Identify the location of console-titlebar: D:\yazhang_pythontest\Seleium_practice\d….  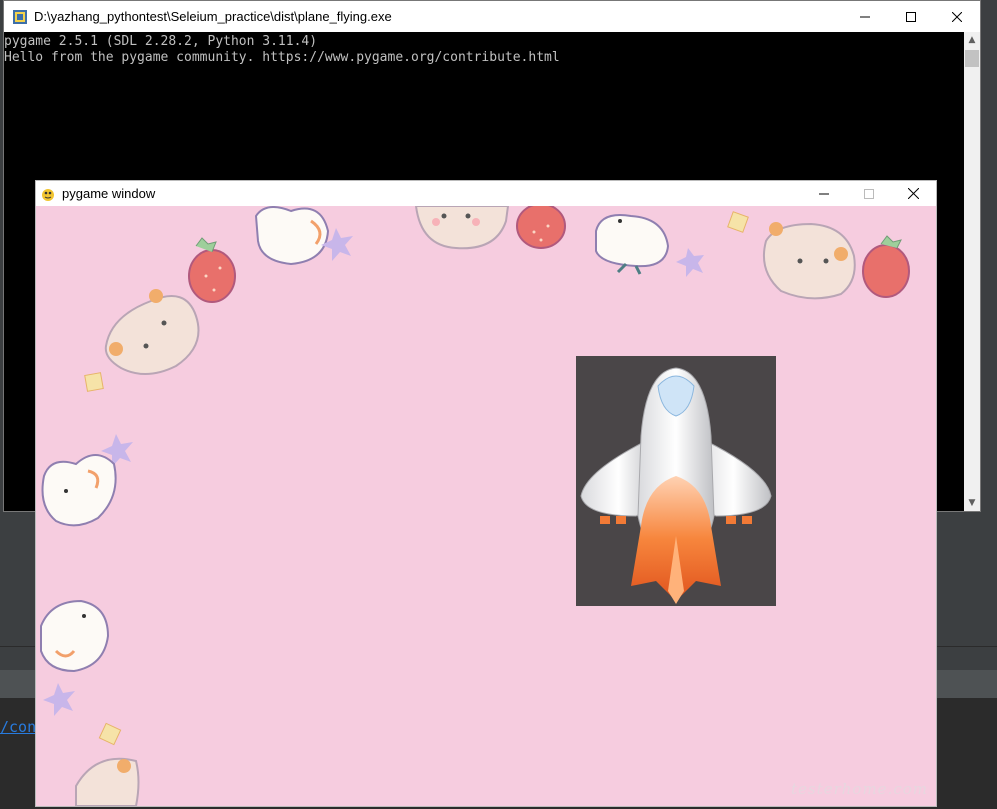
(492, 16).